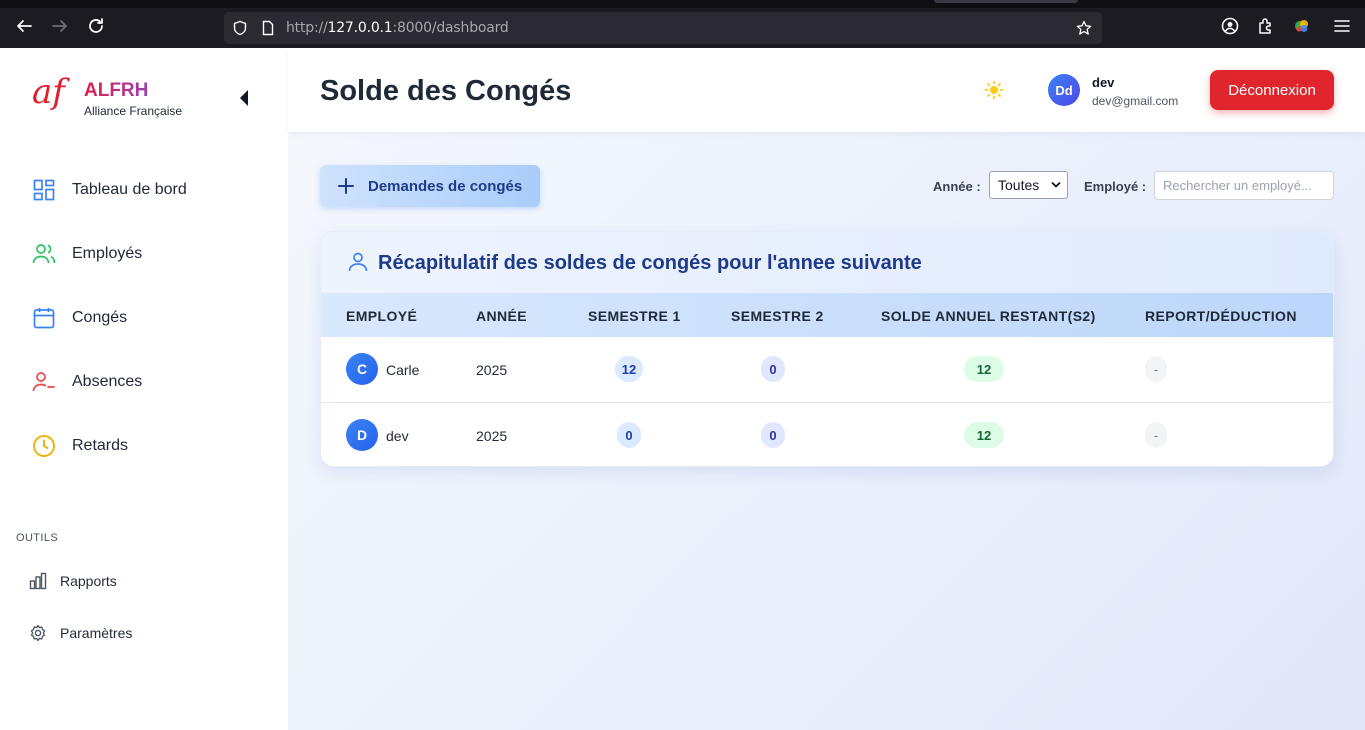 The image size is (1365, 730). What do you see at coordinates (268, 28) in the screenshot?
I see `page-icon` at bounding box center [268, 28].